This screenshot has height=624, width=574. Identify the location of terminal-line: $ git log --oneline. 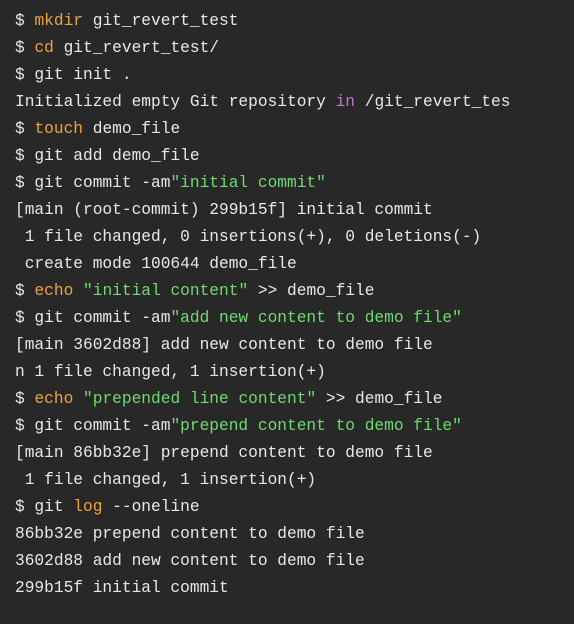
(287, 507).